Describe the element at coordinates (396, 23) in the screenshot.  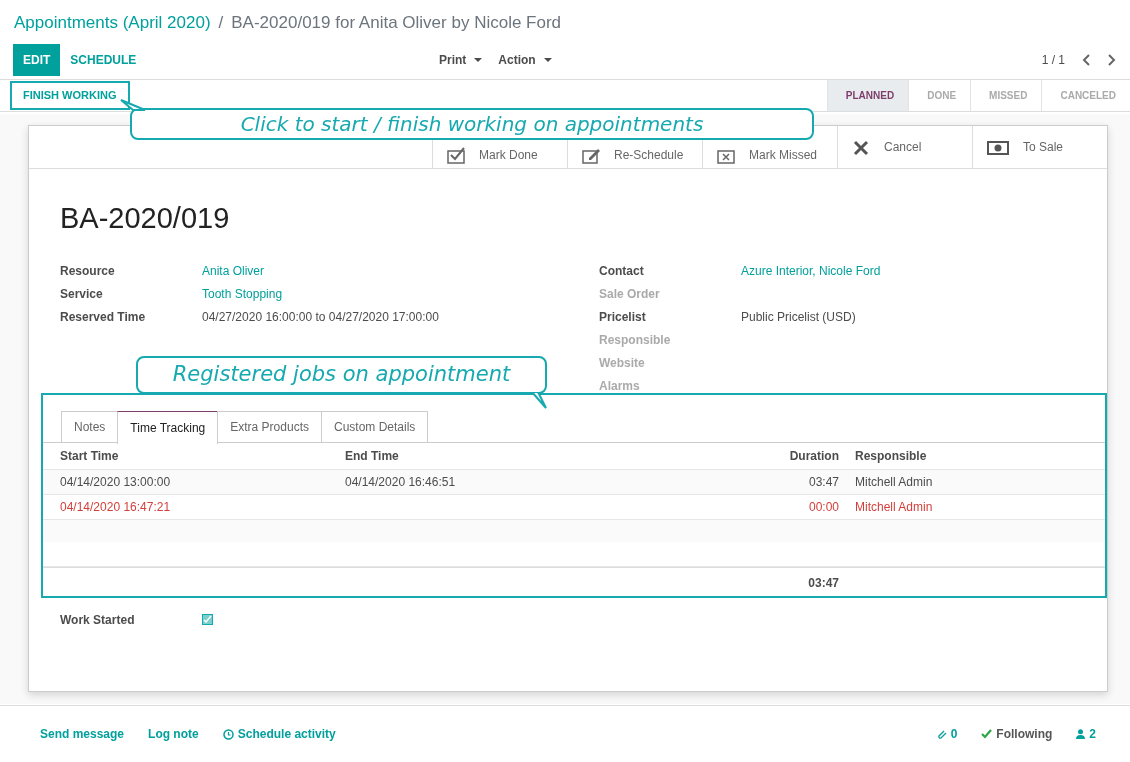
I see `breadcrumb-current: BA-2020/019 for Anita Oliver by Nicole Ford` at that location.